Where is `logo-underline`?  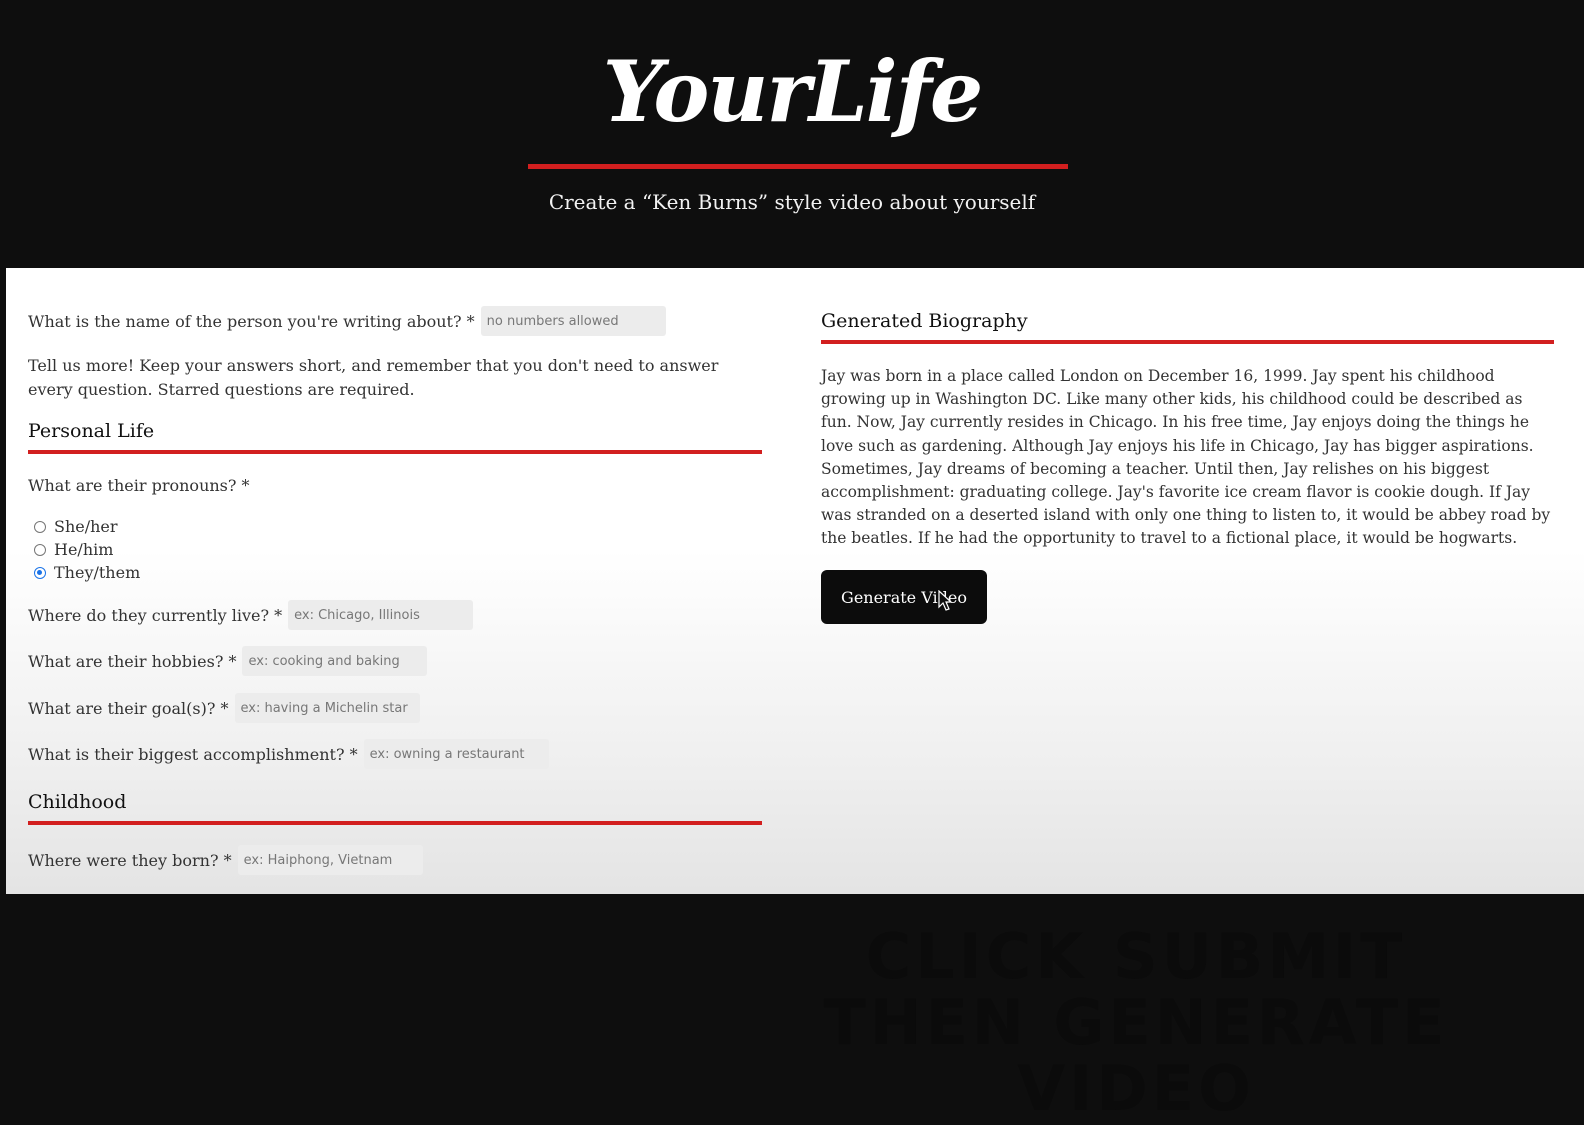
logo-underline is located at coordinates (798, 166).